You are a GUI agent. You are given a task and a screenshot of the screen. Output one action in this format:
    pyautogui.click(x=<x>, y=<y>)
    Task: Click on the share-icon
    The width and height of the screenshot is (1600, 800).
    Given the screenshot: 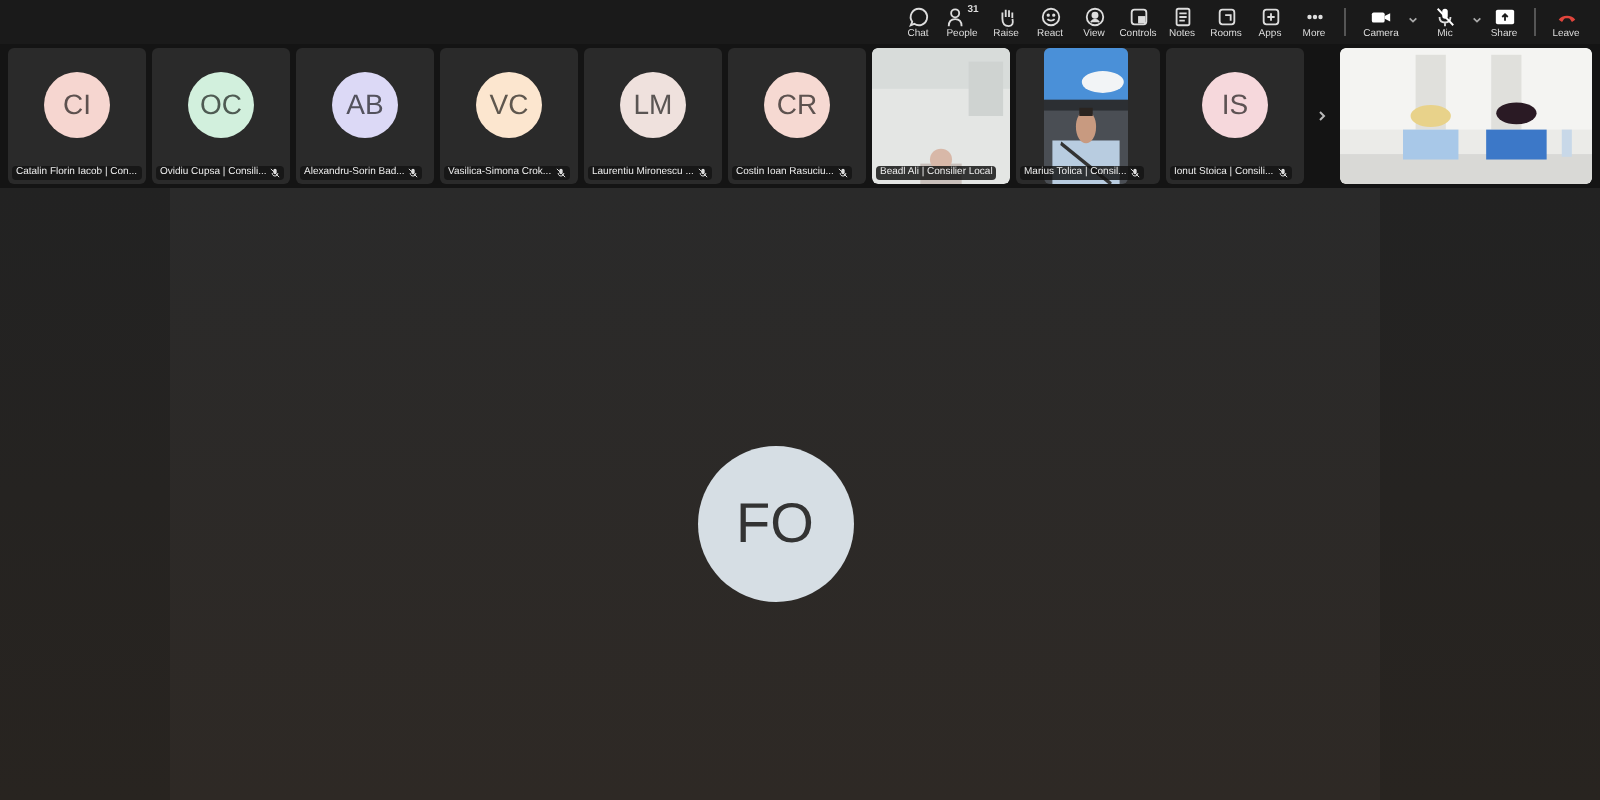 What is the action you would take?
    pyautogui.click(x=1504, y=16)
    